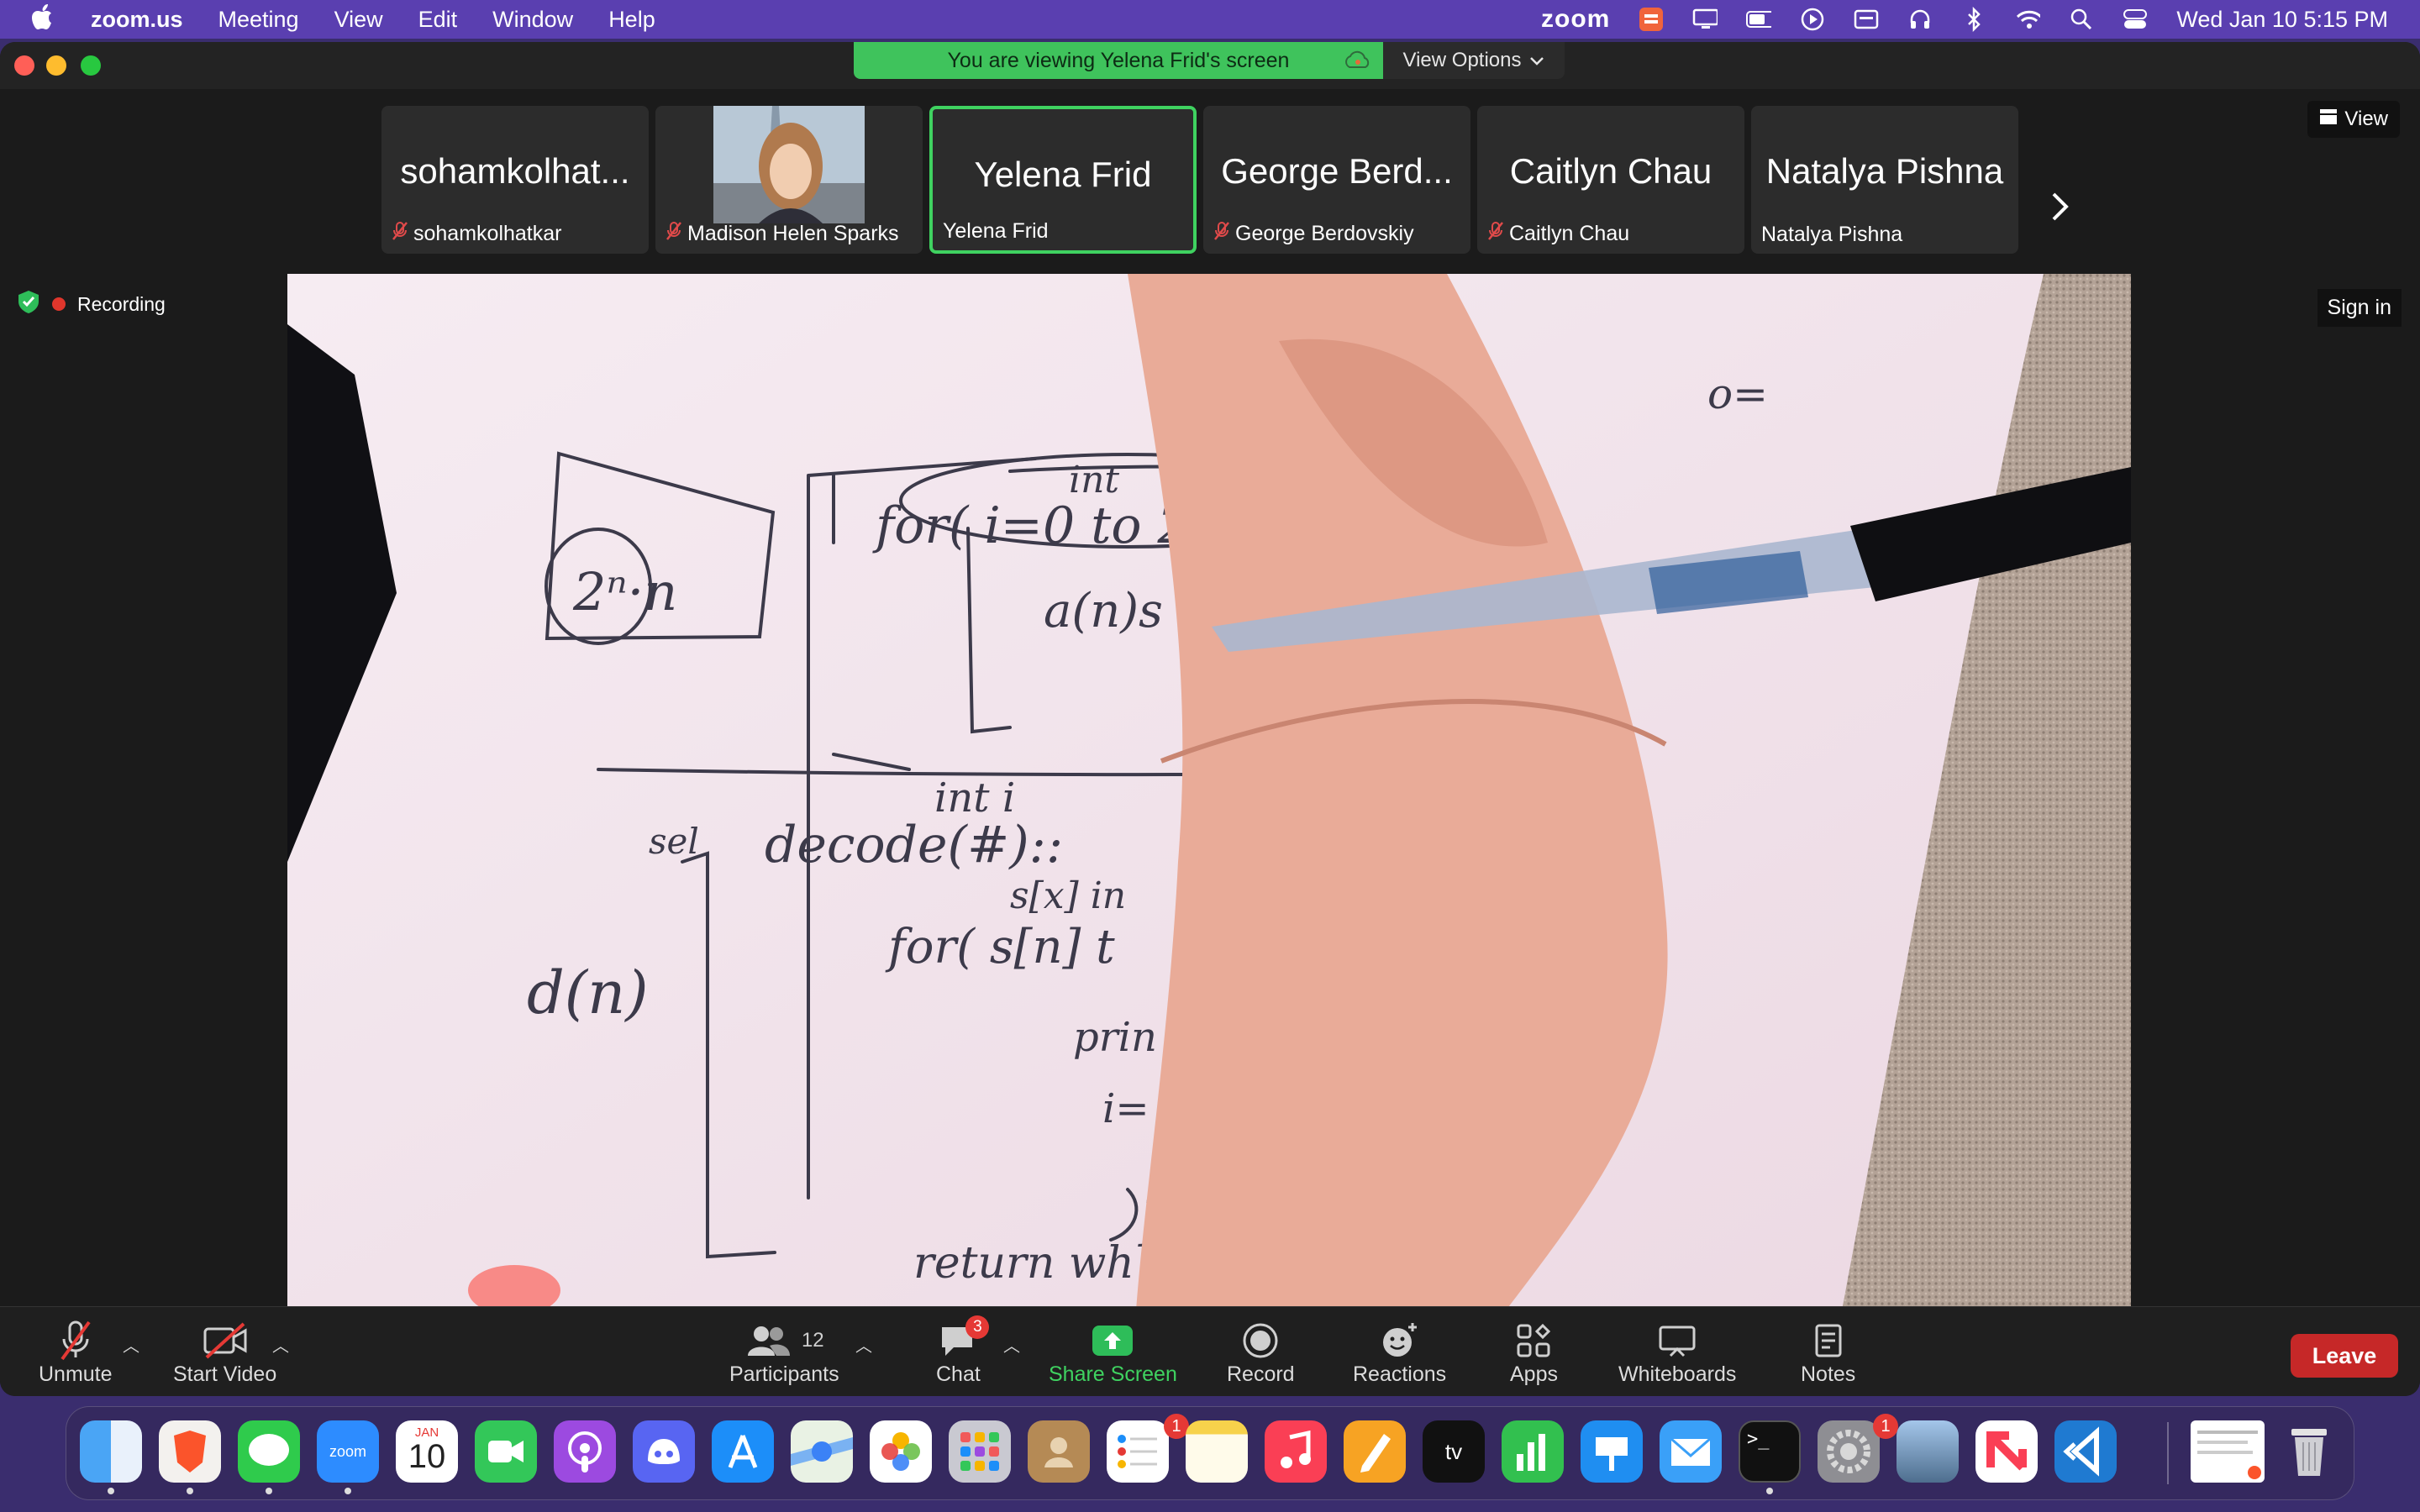 The height and width of the screenshot is (1512, 2420). I want to click on notes-button: Notes, so click(1828, 1353).